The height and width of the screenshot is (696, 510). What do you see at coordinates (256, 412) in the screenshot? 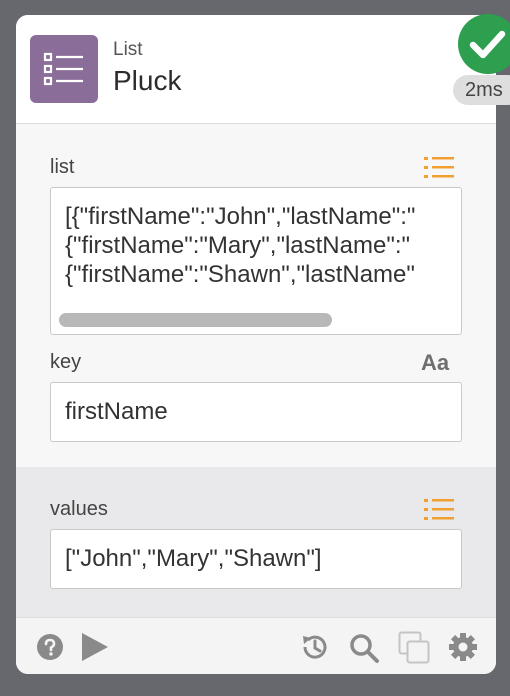
I see `key-input-field: firstName` at bounding box center [256, 412].